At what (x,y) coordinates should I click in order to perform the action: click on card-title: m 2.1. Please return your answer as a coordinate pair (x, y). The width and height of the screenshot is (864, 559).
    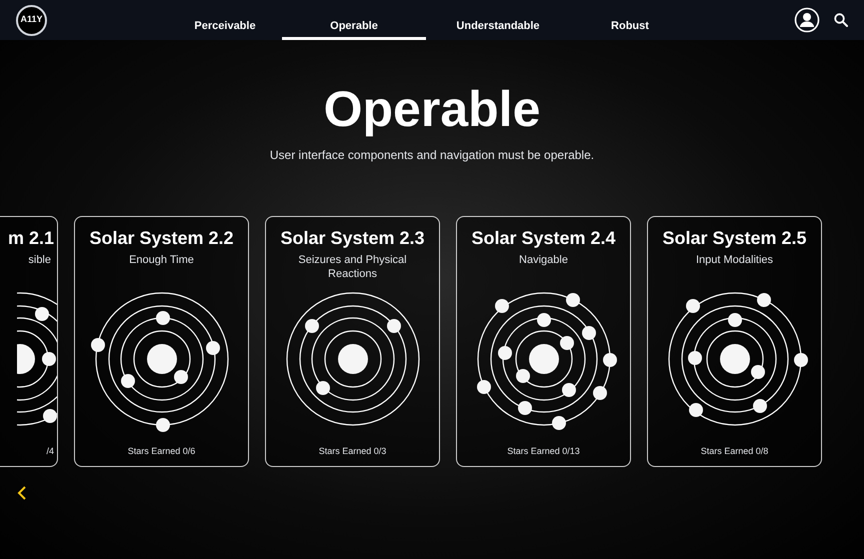
    Looking at the image, I should click on (31, 238).